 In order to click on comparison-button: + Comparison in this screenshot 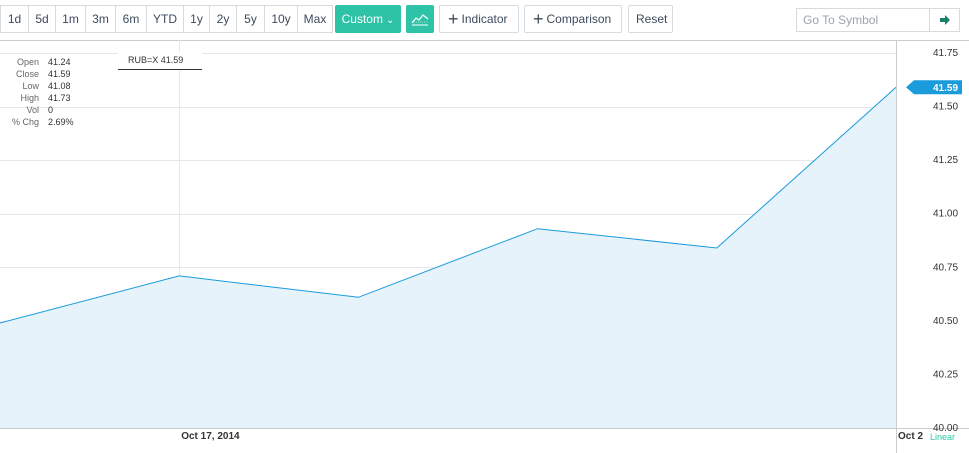, I will do `click(573, 19)`.